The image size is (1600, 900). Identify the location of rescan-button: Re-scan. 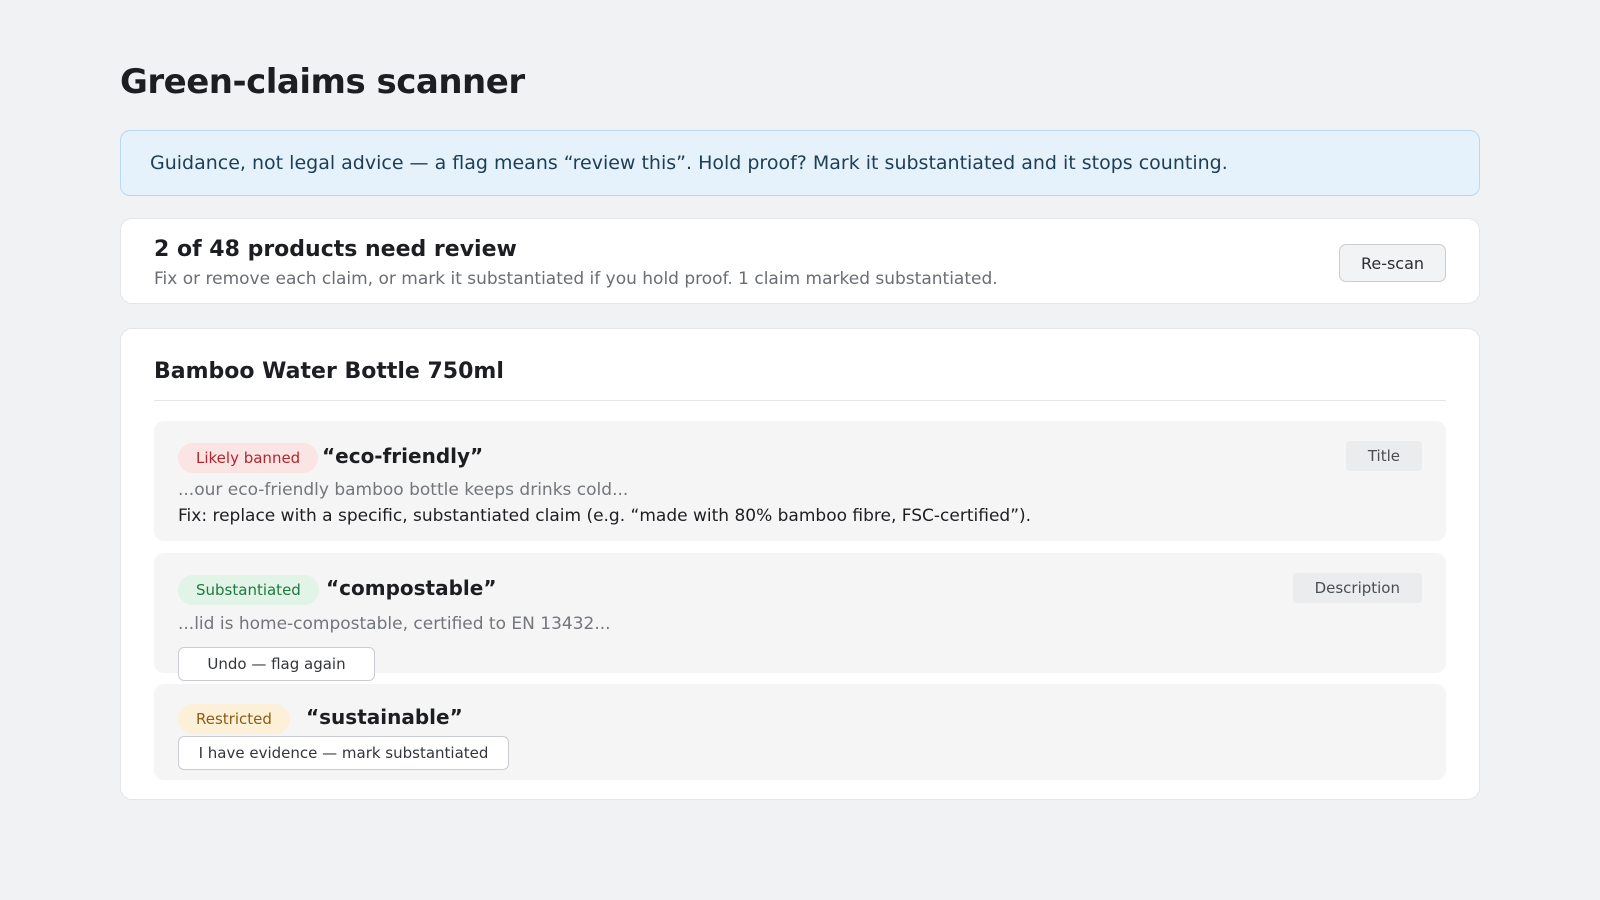
(1392, 263).